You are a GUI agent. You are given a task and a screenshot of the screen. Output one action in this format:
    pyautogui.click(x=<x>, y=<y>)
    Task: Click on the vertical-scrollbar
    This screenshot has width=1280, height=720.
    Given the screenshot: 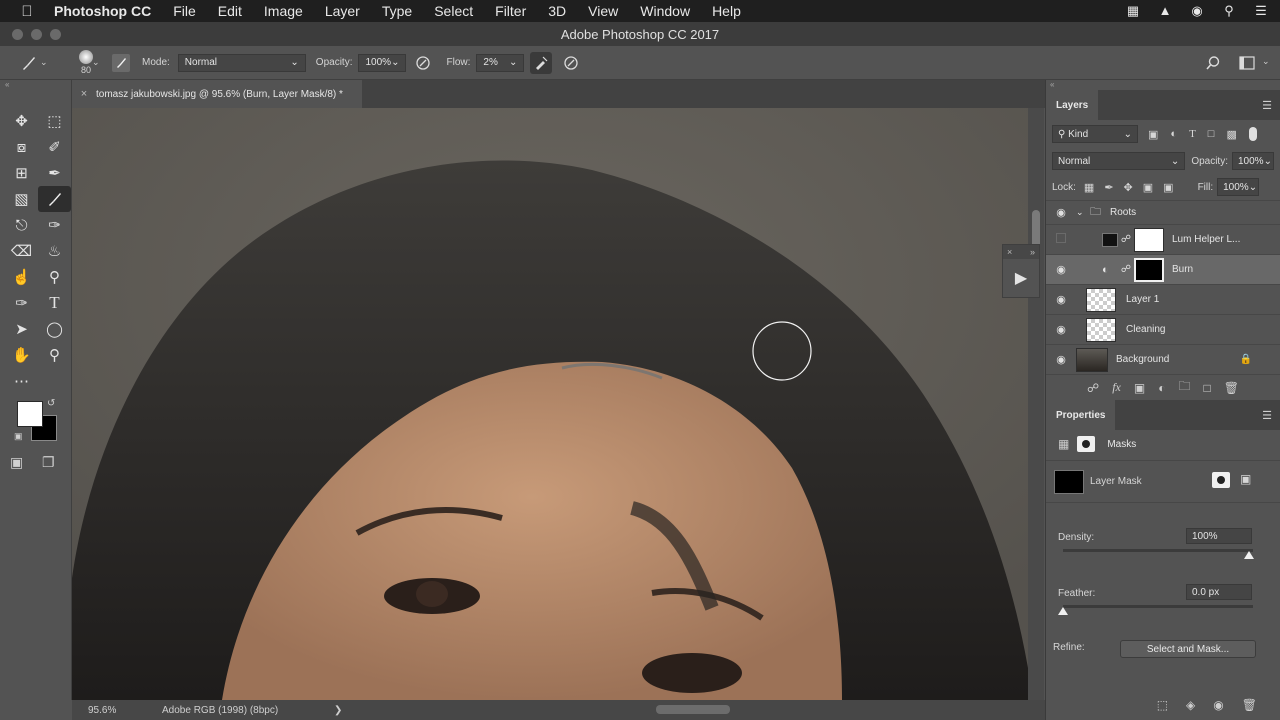 What is the action you would take?
    pyautogui.click(x=1036, y=404)
    